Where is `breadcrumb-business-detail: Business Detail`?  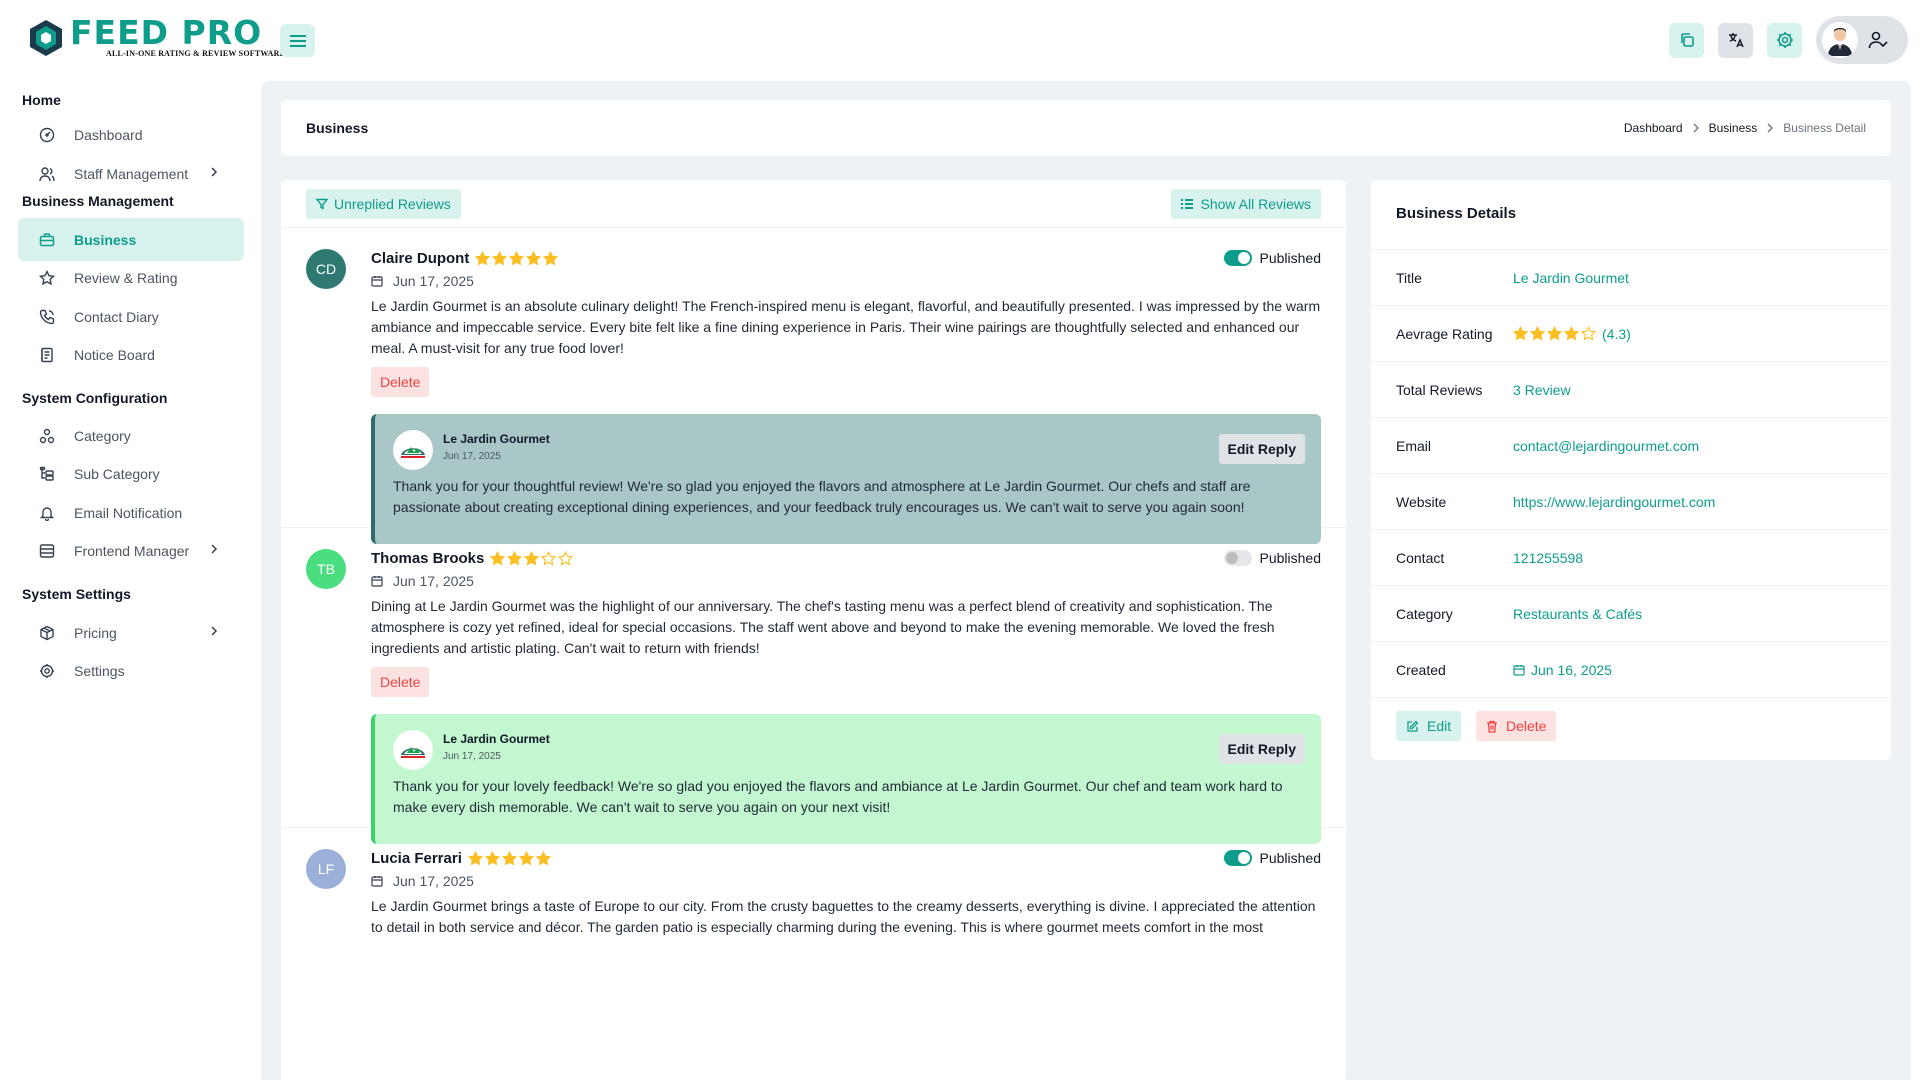 breadcrumb-business-detail: Business Detail is located at coordinates (1824, 128).